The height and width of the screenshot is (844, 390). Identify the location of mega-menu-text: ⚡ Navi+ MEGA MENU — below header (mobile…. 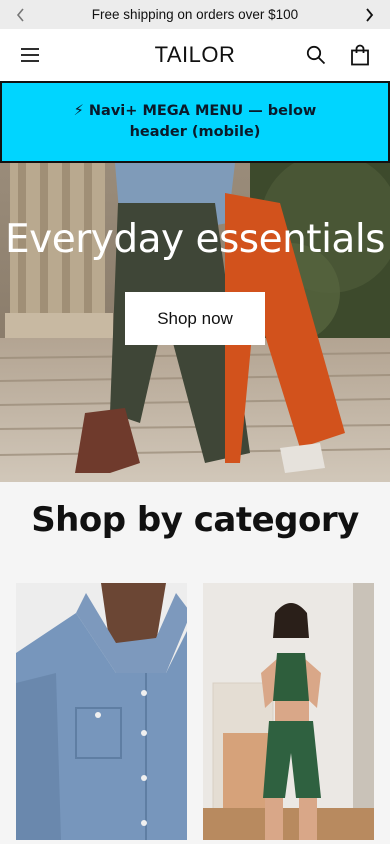
(195, 121).